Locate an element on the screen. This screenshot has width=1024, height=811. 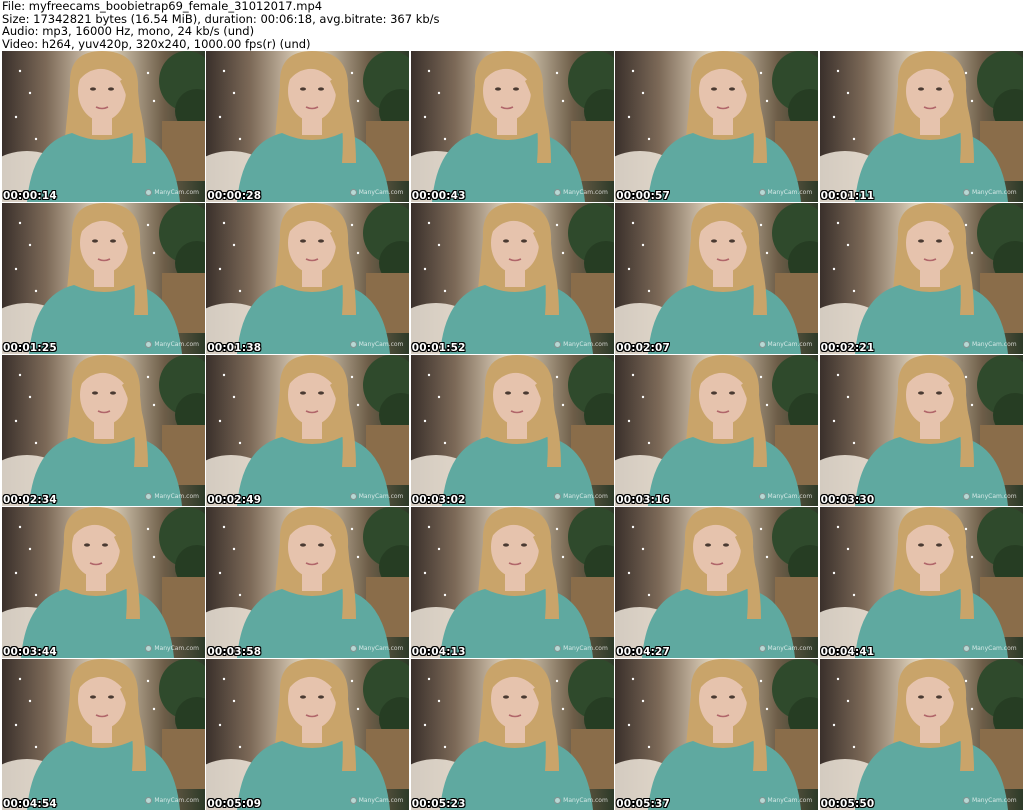
timestamp-label: 00:04:54 is located at coordinates (30, 804).